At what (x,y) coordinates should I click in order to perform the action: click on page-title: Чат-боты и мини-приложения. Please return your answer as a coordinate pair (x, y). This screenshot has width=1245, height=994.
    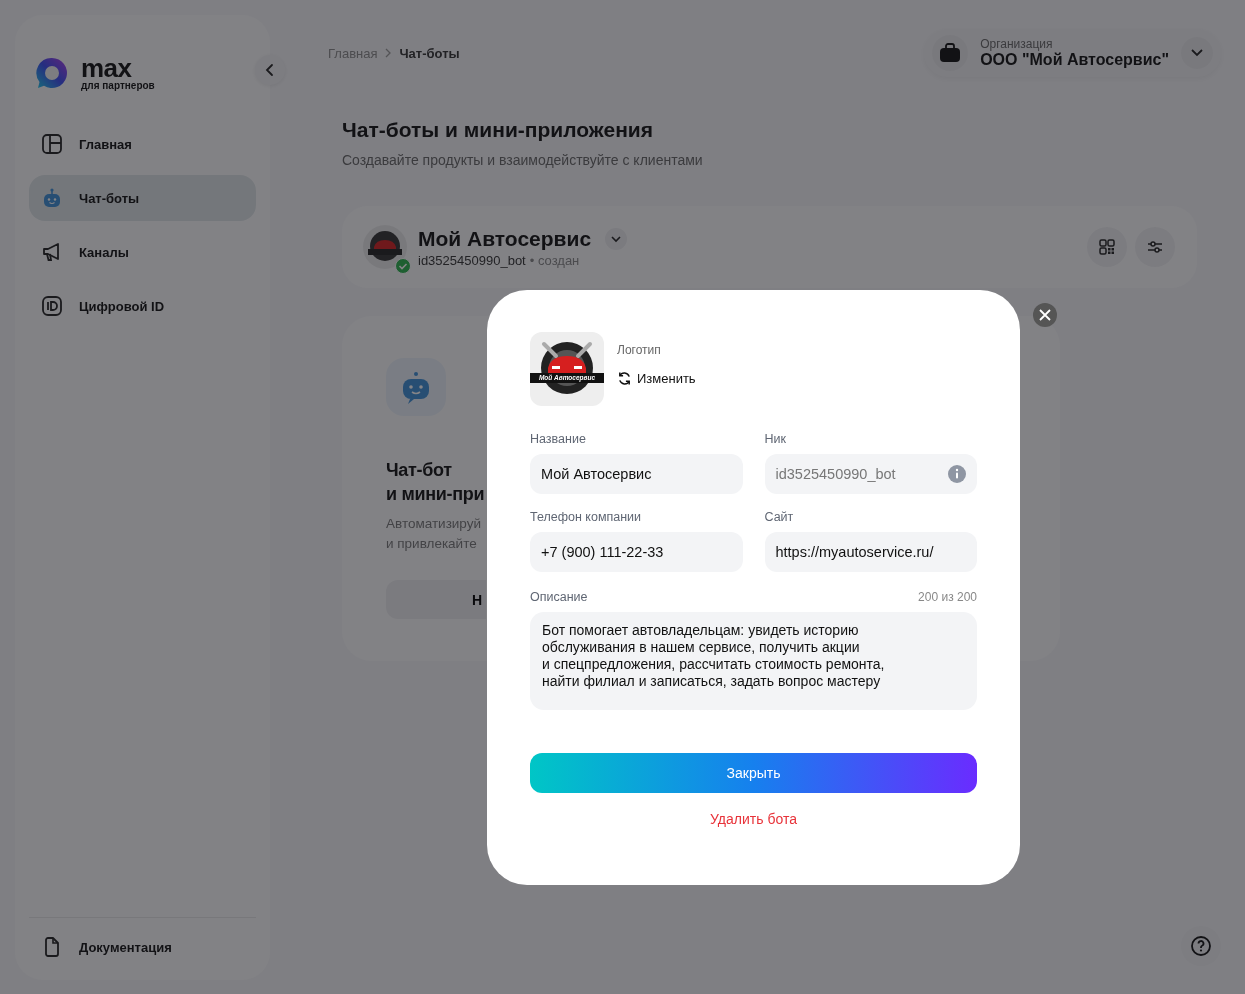
    Looking at the image, I should click on (498, 130).